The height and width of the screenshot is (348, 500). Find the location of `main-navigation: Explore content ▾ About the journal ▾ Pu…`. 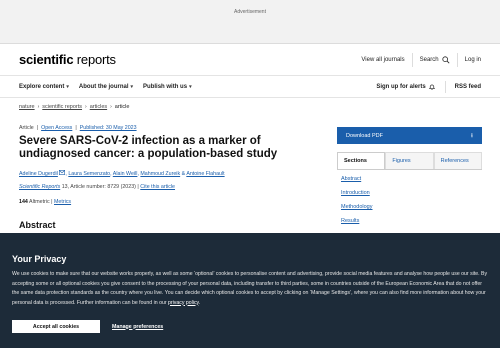

main-navigation: Explore content ▾ About the journal ▾ Pu… is located at coordinates (250, 87).